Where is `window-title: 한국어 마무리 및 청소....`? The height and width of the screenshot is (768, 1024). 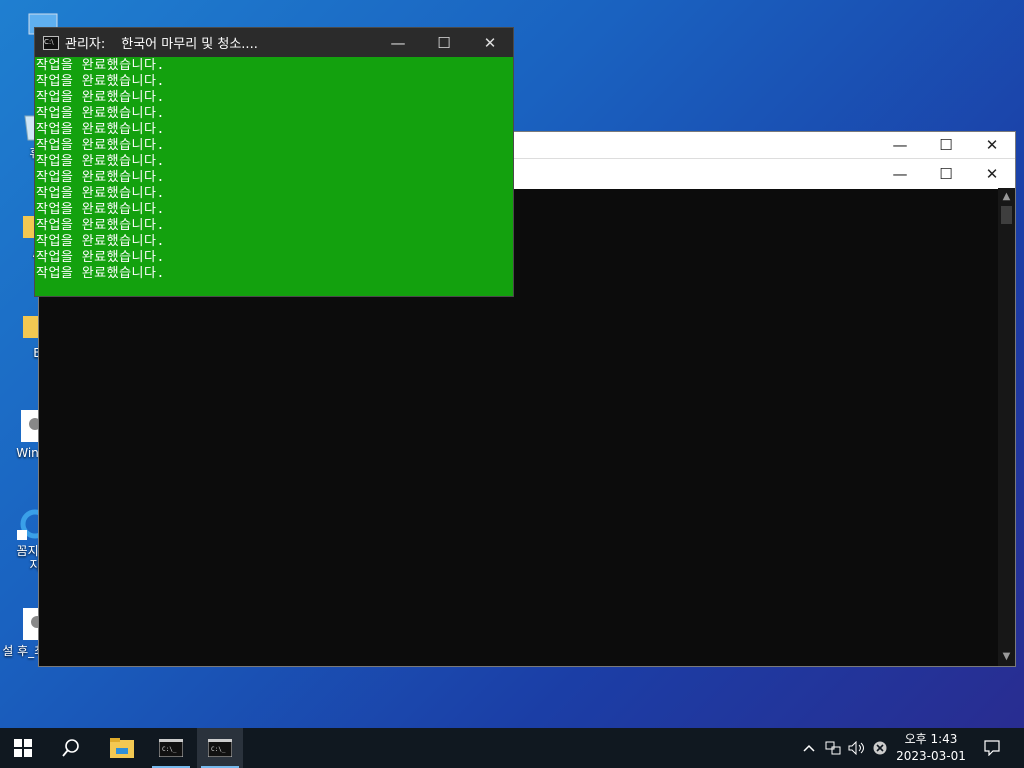
window-title: 한국어 마무리 및 청소.... is located at coordinates (189, 44).